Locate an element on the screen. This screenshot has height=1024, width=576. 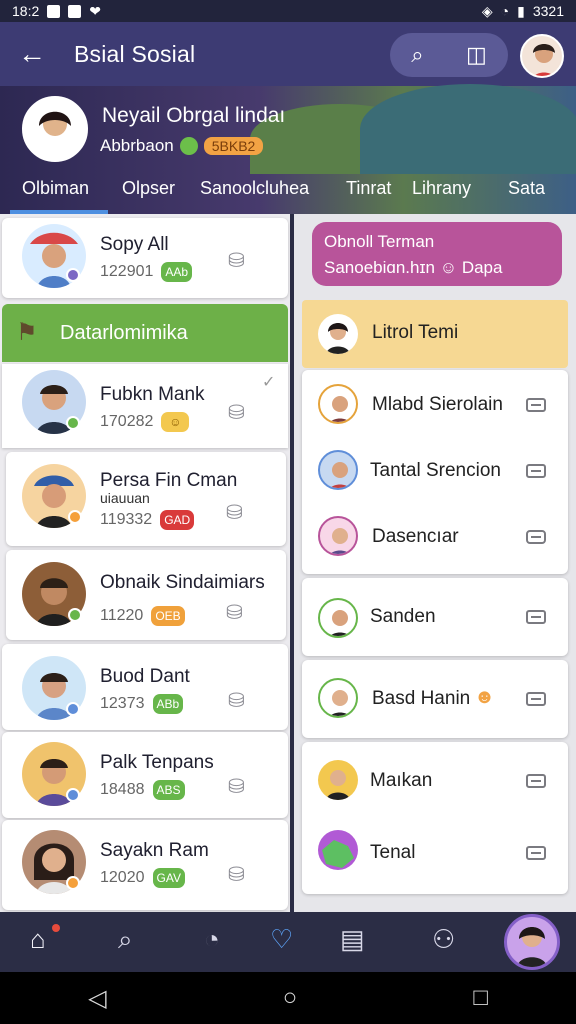
selected-row: Litrol Temi is located at coordinates (435, 334).